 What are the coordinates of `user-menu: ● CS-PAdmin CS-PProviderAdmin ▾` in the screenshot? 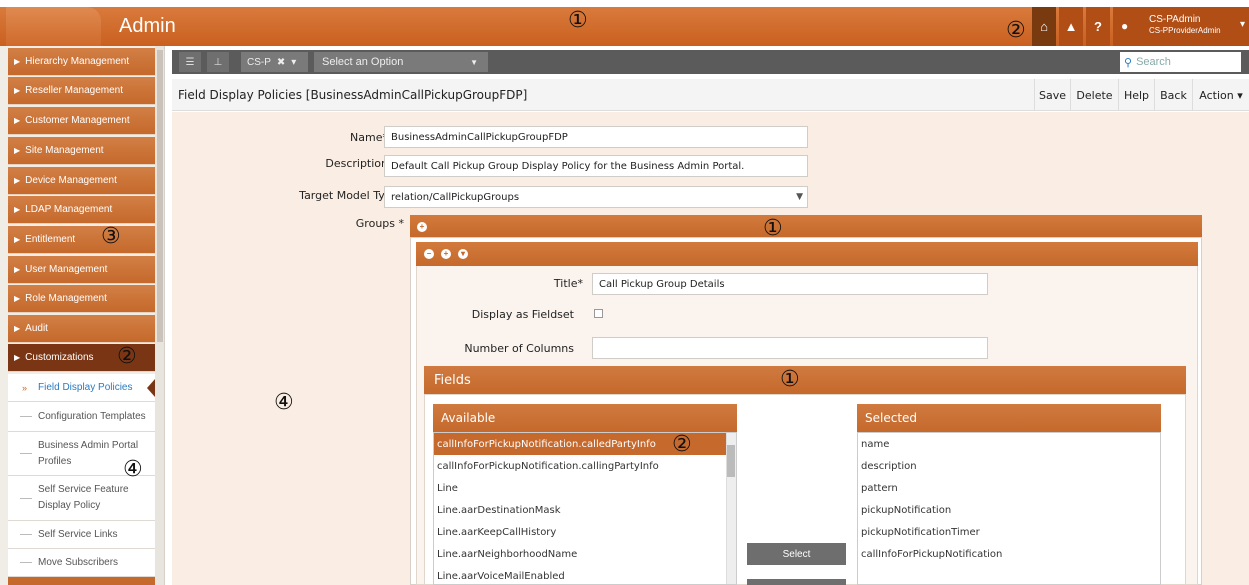 It's located at (1181, 26).